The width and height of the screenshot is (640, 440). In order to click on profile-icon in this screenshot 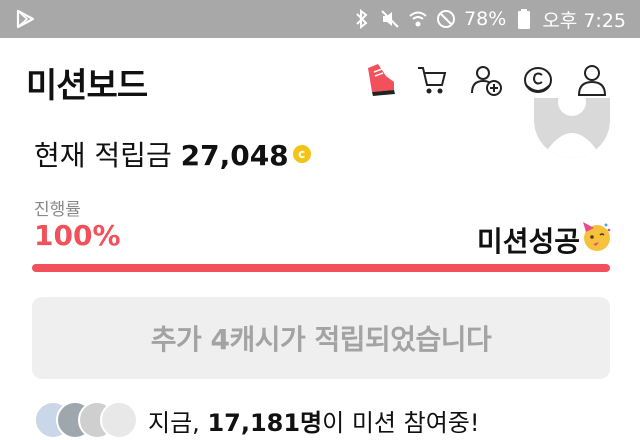, I will do `click(592, 80)`.